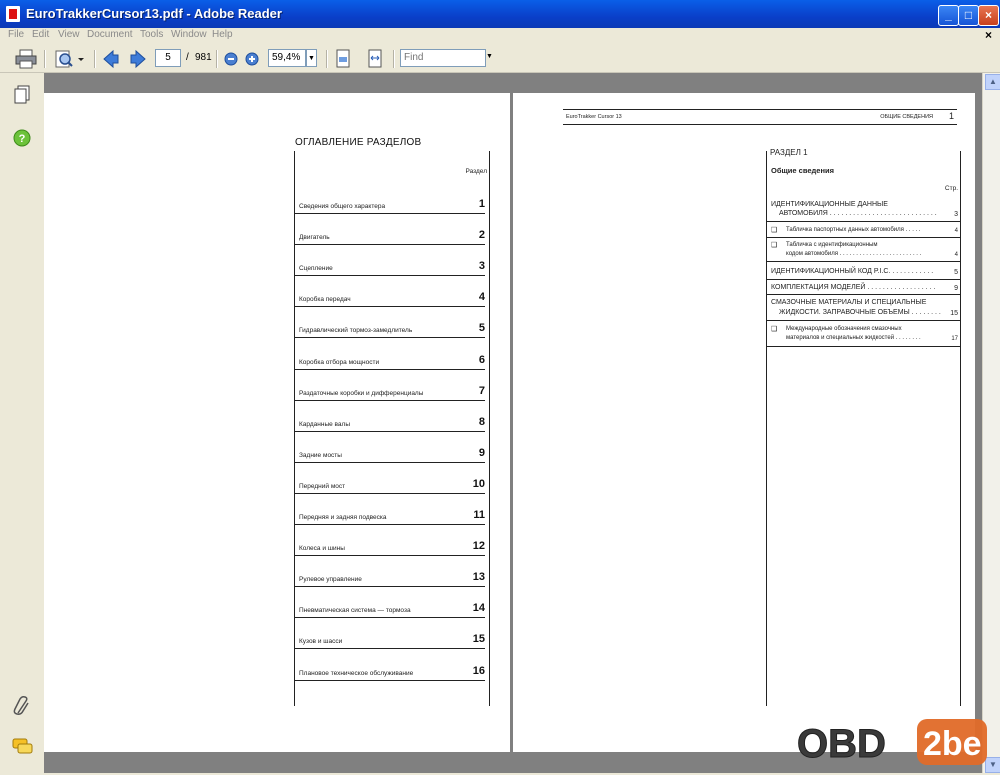  I want to click on toc-row: Сведения общего характера 1, so click(390, 198).